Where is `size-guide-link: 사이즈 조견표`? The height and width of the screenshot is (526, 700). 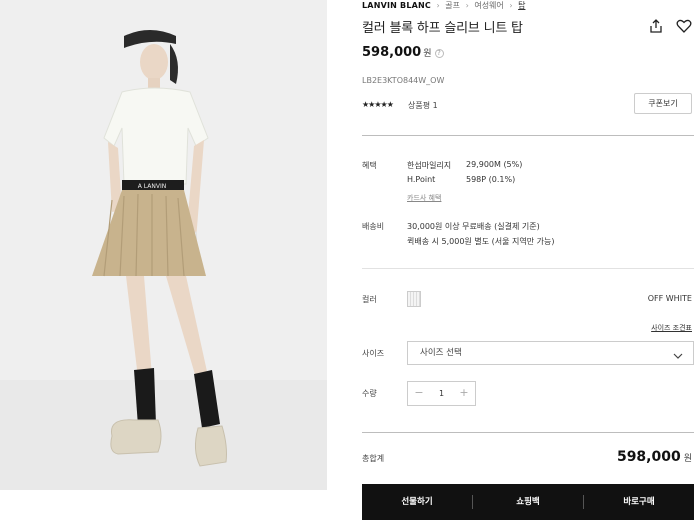
size-guide-link: 사이즈 조견표 is located at coordinates (671, 328).